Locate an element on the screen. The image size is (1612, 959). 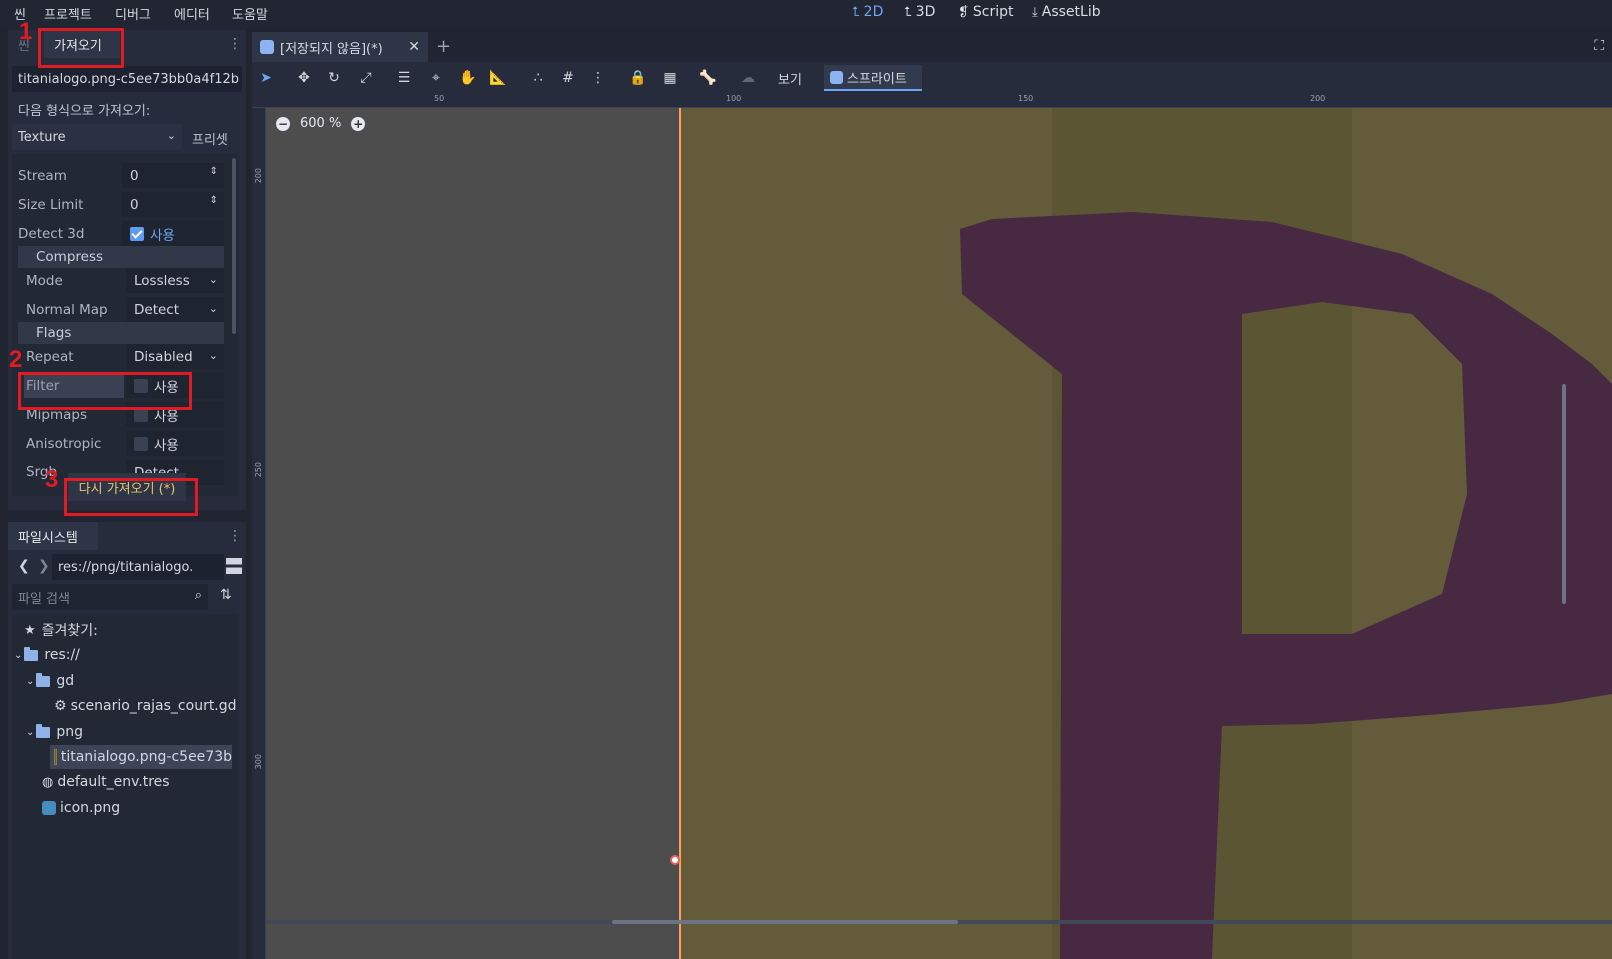
menu-debug: 디버그 is located at coordinates (133, 13).